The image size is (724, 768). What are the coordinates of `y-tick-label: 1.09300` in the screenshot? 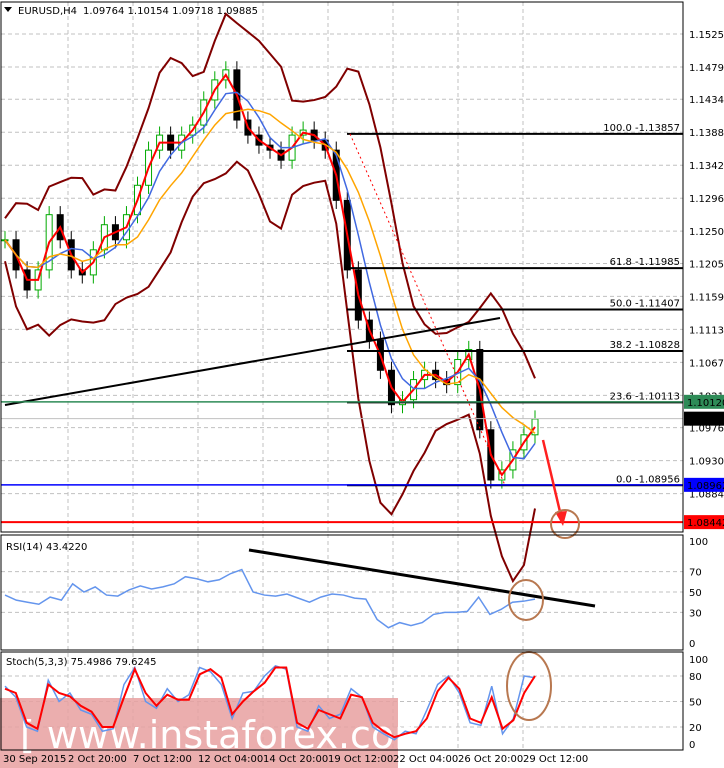 It's located at (706, 462).